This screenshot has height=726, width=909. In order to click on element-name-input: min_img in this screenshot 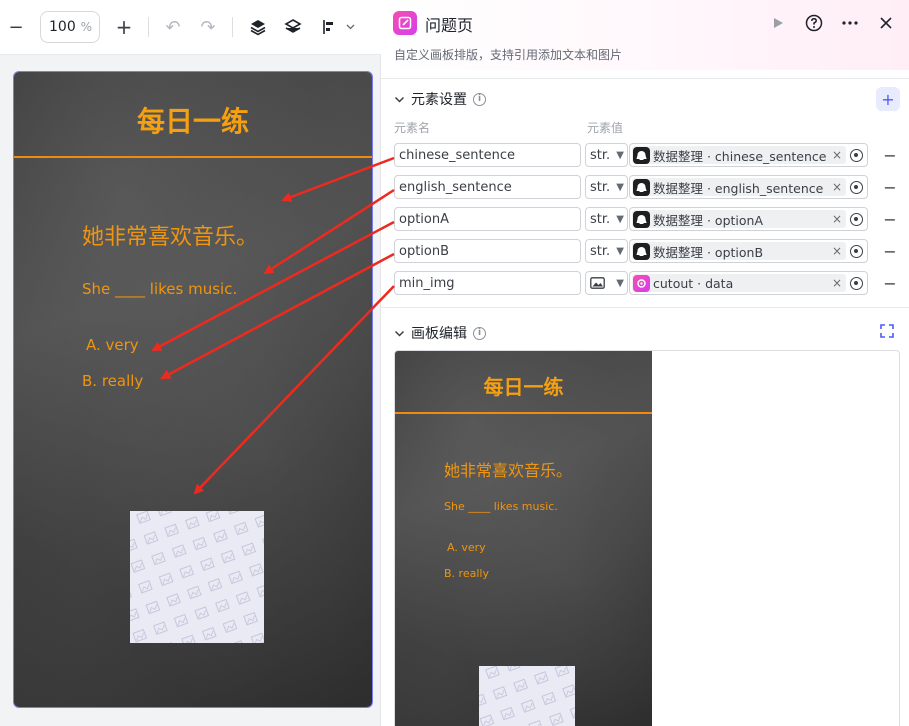, I will do `click(487, 283)`.